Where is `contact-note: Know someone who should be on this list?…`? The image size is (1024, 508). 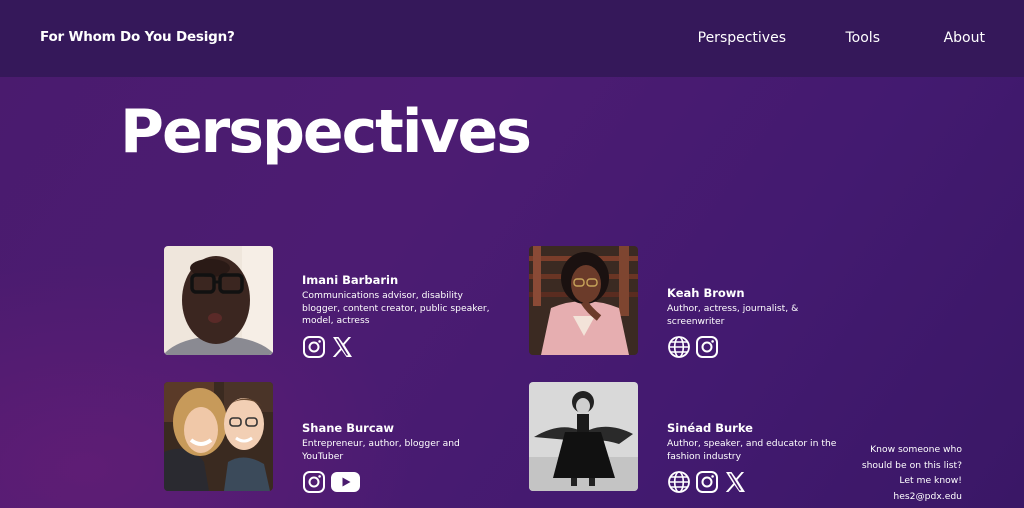 contact-note: Know someone who should be on this list?… is located at coordinates (912, 473).